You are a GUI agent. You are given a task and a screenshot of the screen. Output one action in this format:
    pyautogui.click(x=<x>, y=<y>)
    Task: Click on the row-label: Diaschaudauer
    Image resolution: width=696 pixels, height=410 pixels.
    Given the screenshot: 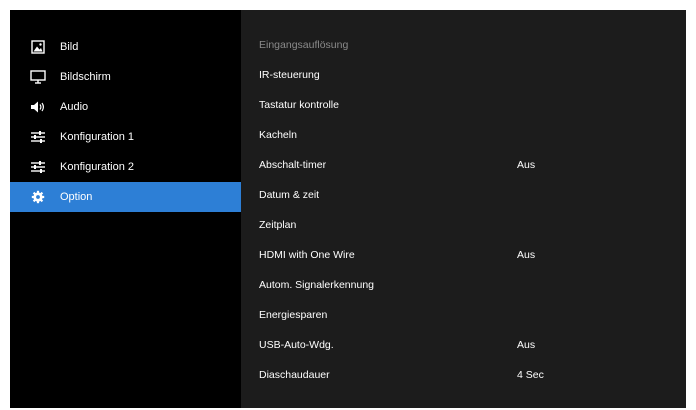 What is the action you would take?
    pyautogui.click(x=294, y=375)
    